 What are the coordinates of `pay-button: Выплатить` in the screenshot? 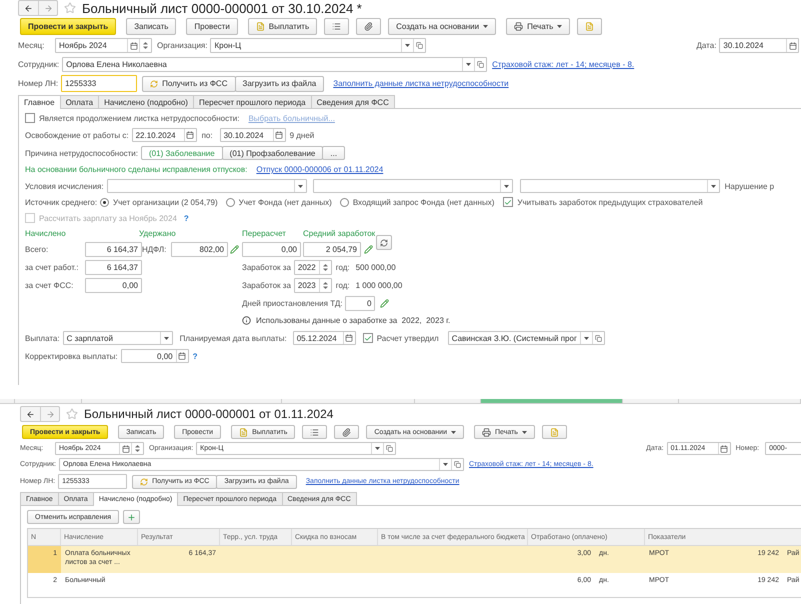 It's located at (283, 26).